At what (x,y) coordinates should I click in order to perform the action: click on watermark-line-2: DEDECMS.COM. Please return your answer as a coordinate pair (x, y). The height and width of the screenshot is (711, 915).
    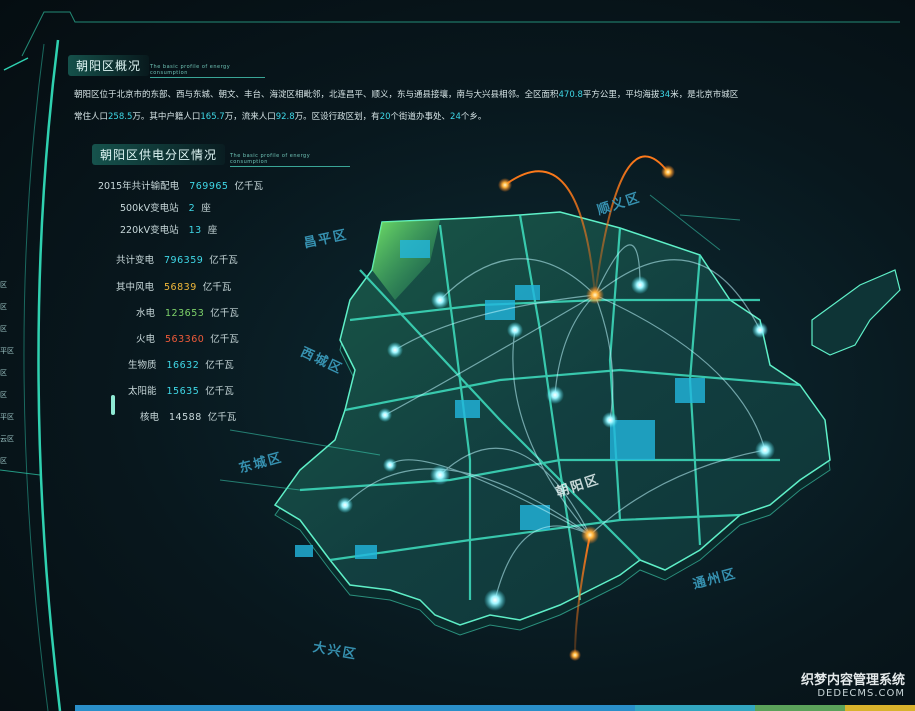
    Looking at the image, I should click on (861, 693).